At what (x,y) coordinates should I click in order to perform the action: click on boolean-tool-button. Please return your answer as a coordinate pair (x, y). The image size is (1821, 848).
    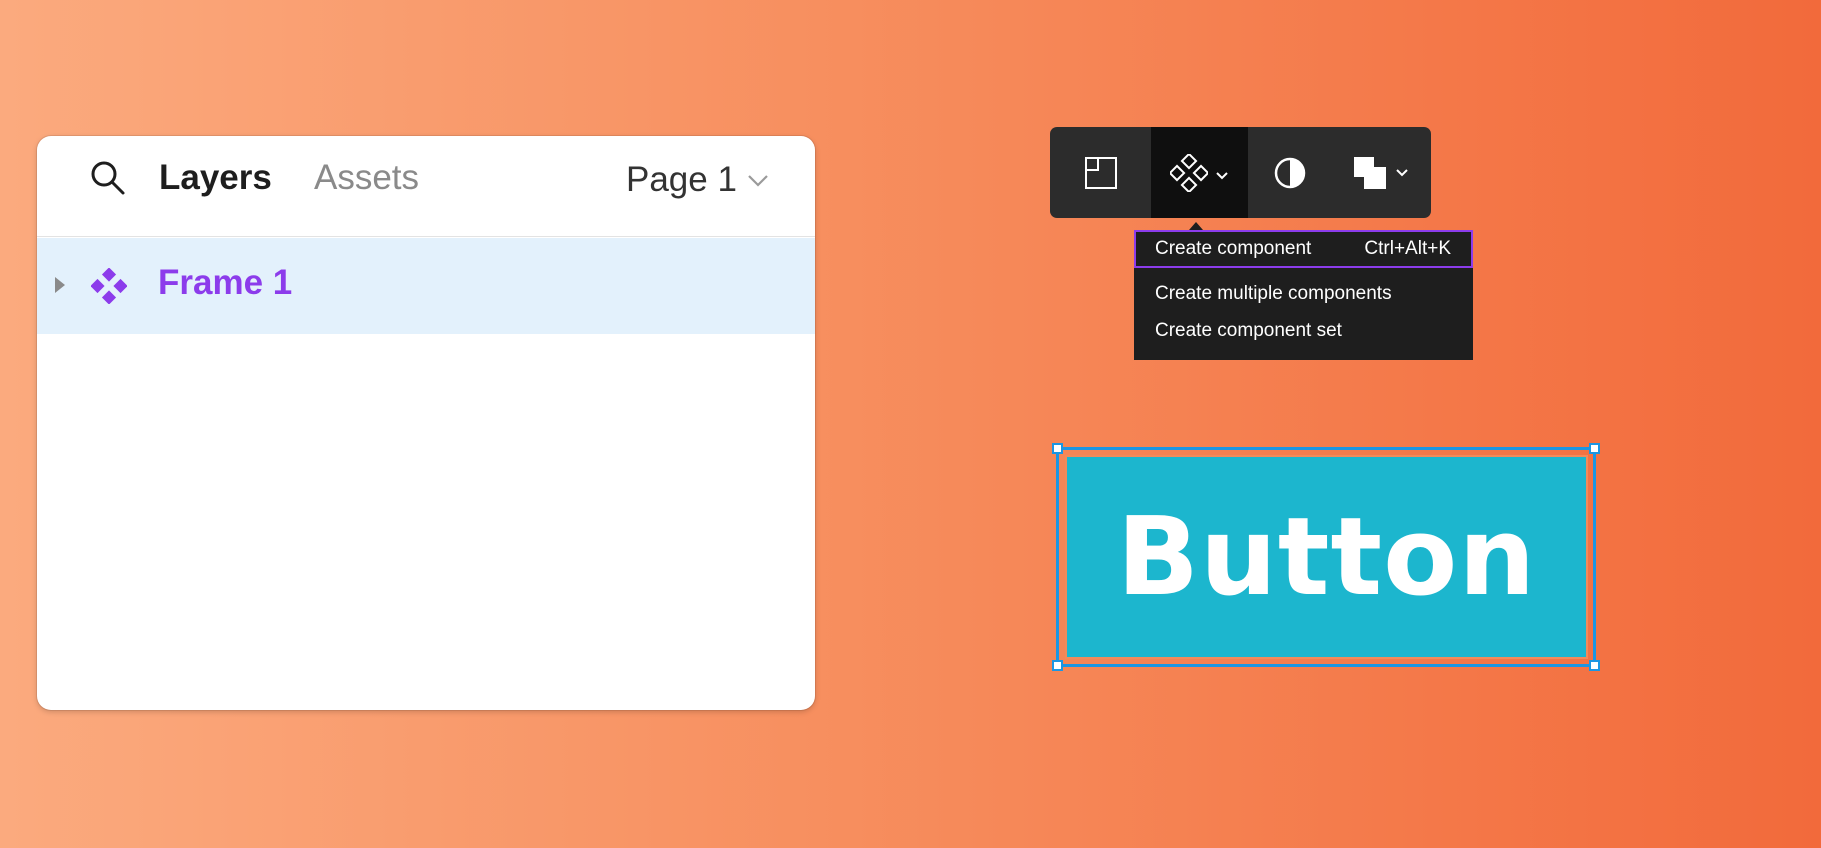
    Looking at the image, I should click on (1381, 172).